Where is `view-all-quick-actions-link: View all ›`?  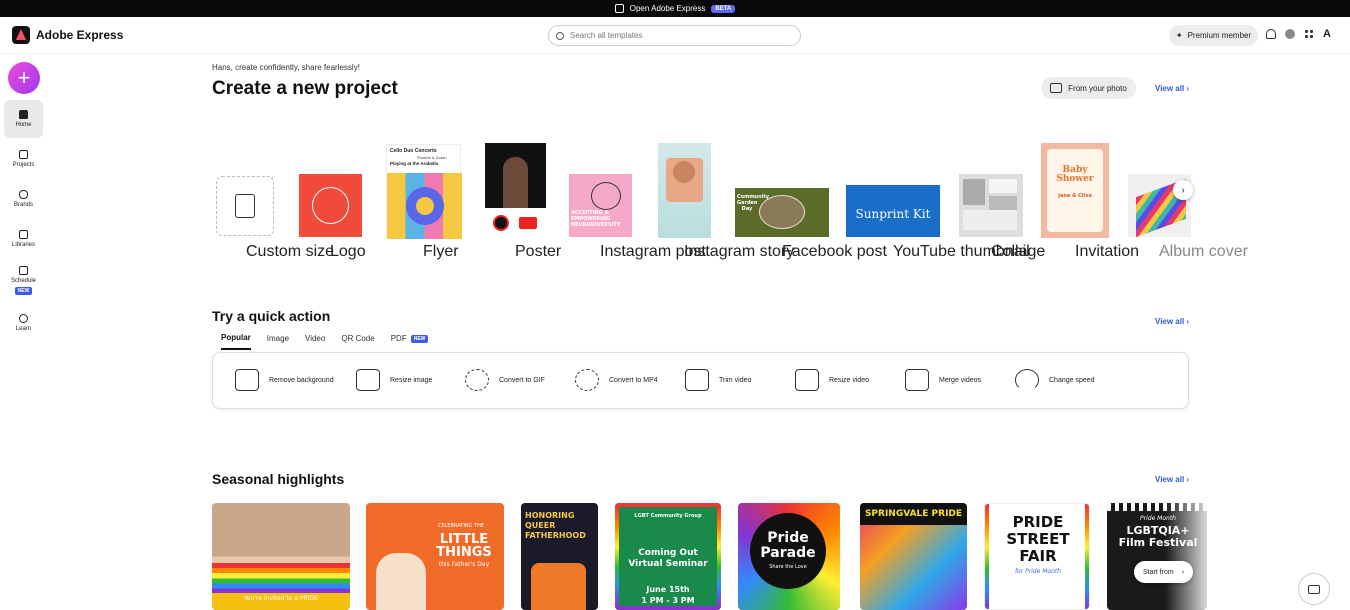
view-all-quick-actions-link: View all › is located at coordinates (1172, 321).